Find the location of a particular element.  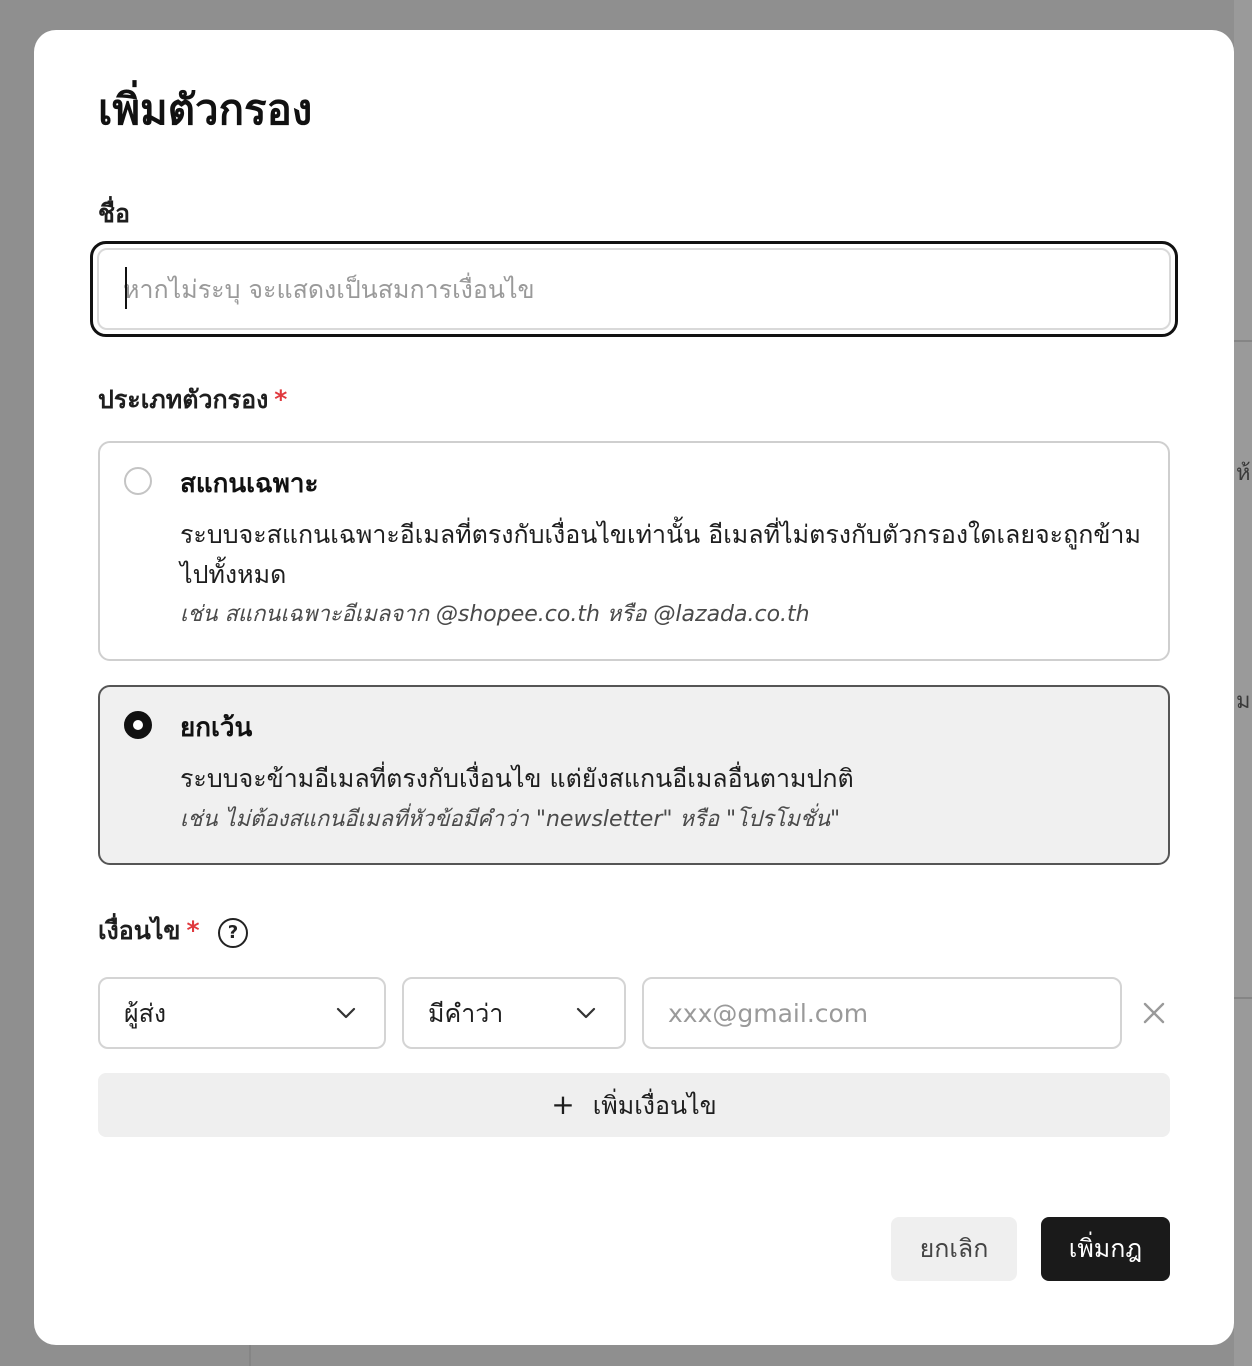

conditions-label: เงื่อนไข * is located at coordinates (149, 931).